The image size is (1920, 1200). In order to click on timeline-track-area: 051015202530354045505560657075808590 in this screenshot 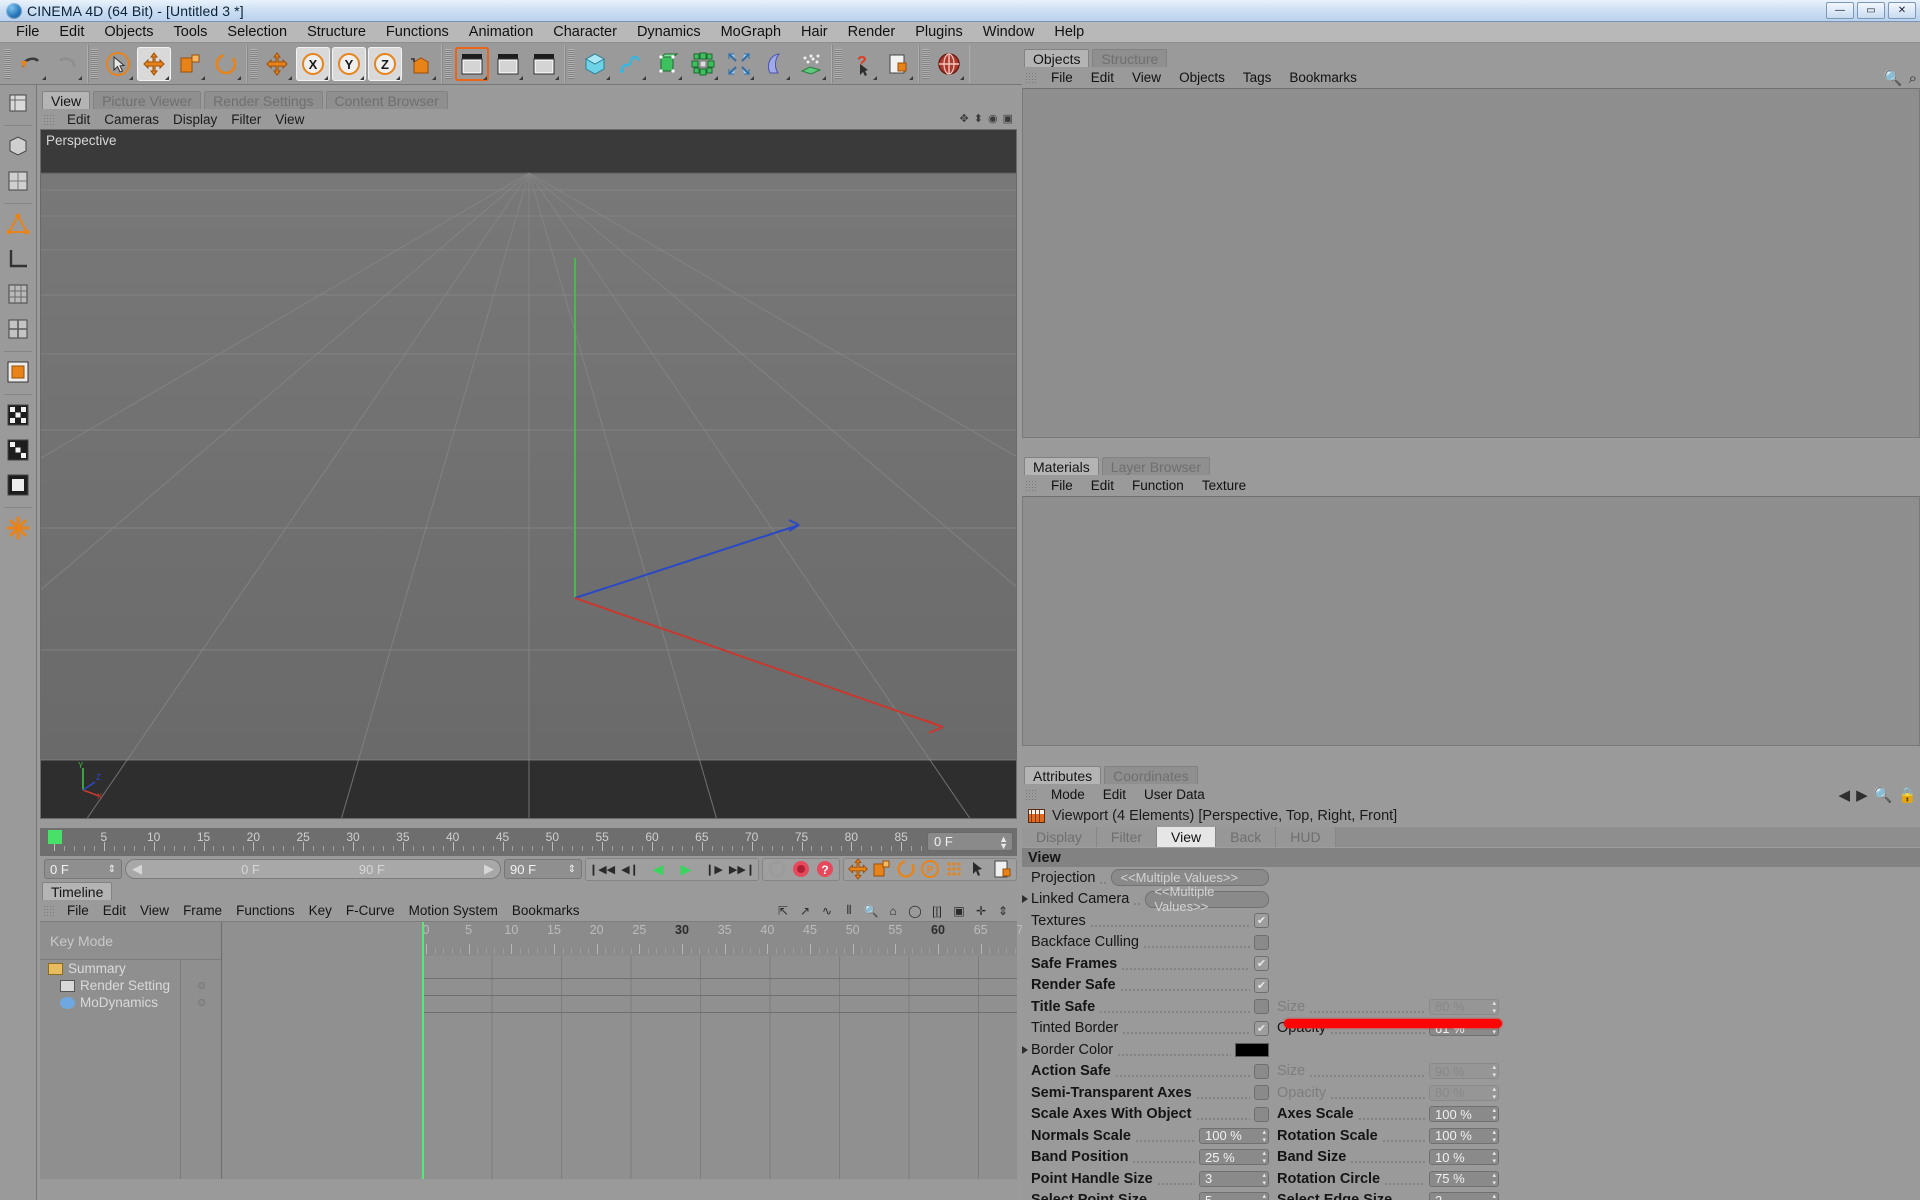, I will do `click(712, 1050)`.